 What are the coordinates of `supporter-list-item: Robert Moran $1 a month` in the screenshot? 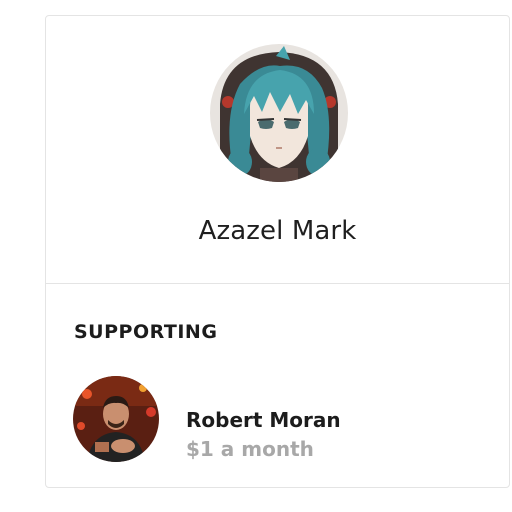 It's located at (278, 419).